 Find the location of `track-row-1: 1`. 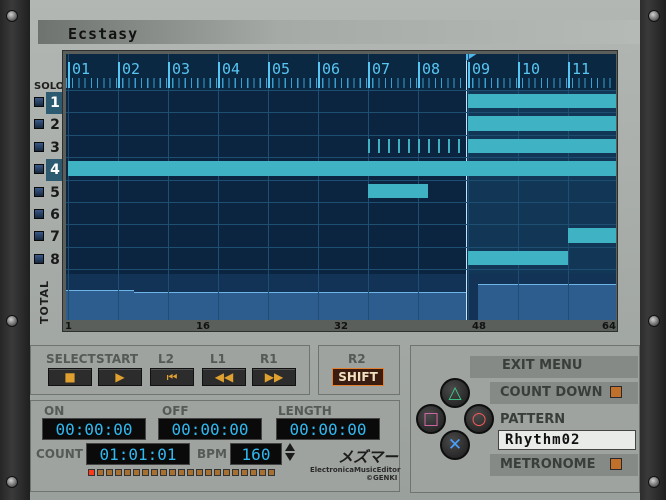

track-row-1: 1 is located at coordinates (48, 103).